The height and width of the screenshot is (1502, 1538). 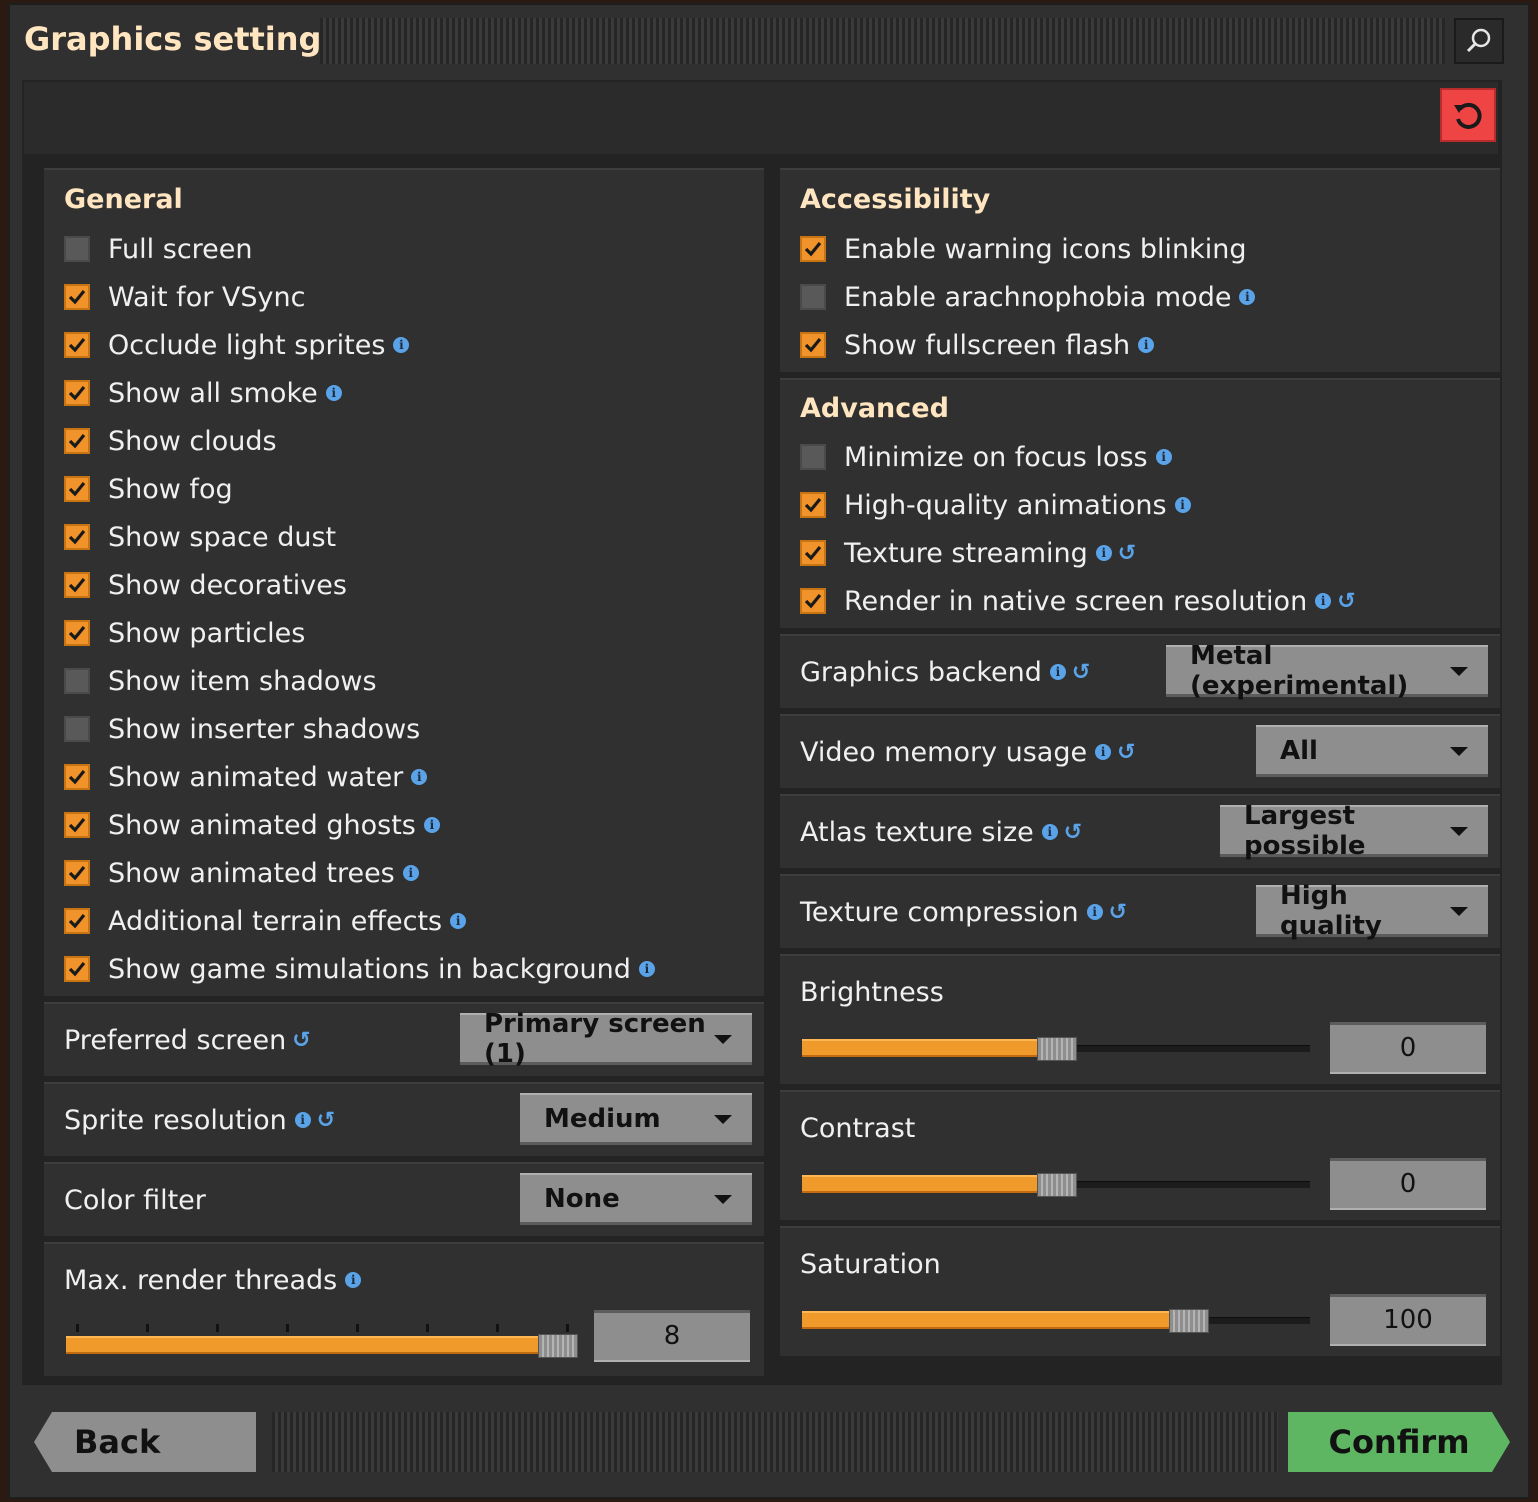 What do you see at coordinates (882, 41) in the screenshot?
I see `title-drag-handle` at bounding box center [882, 41].